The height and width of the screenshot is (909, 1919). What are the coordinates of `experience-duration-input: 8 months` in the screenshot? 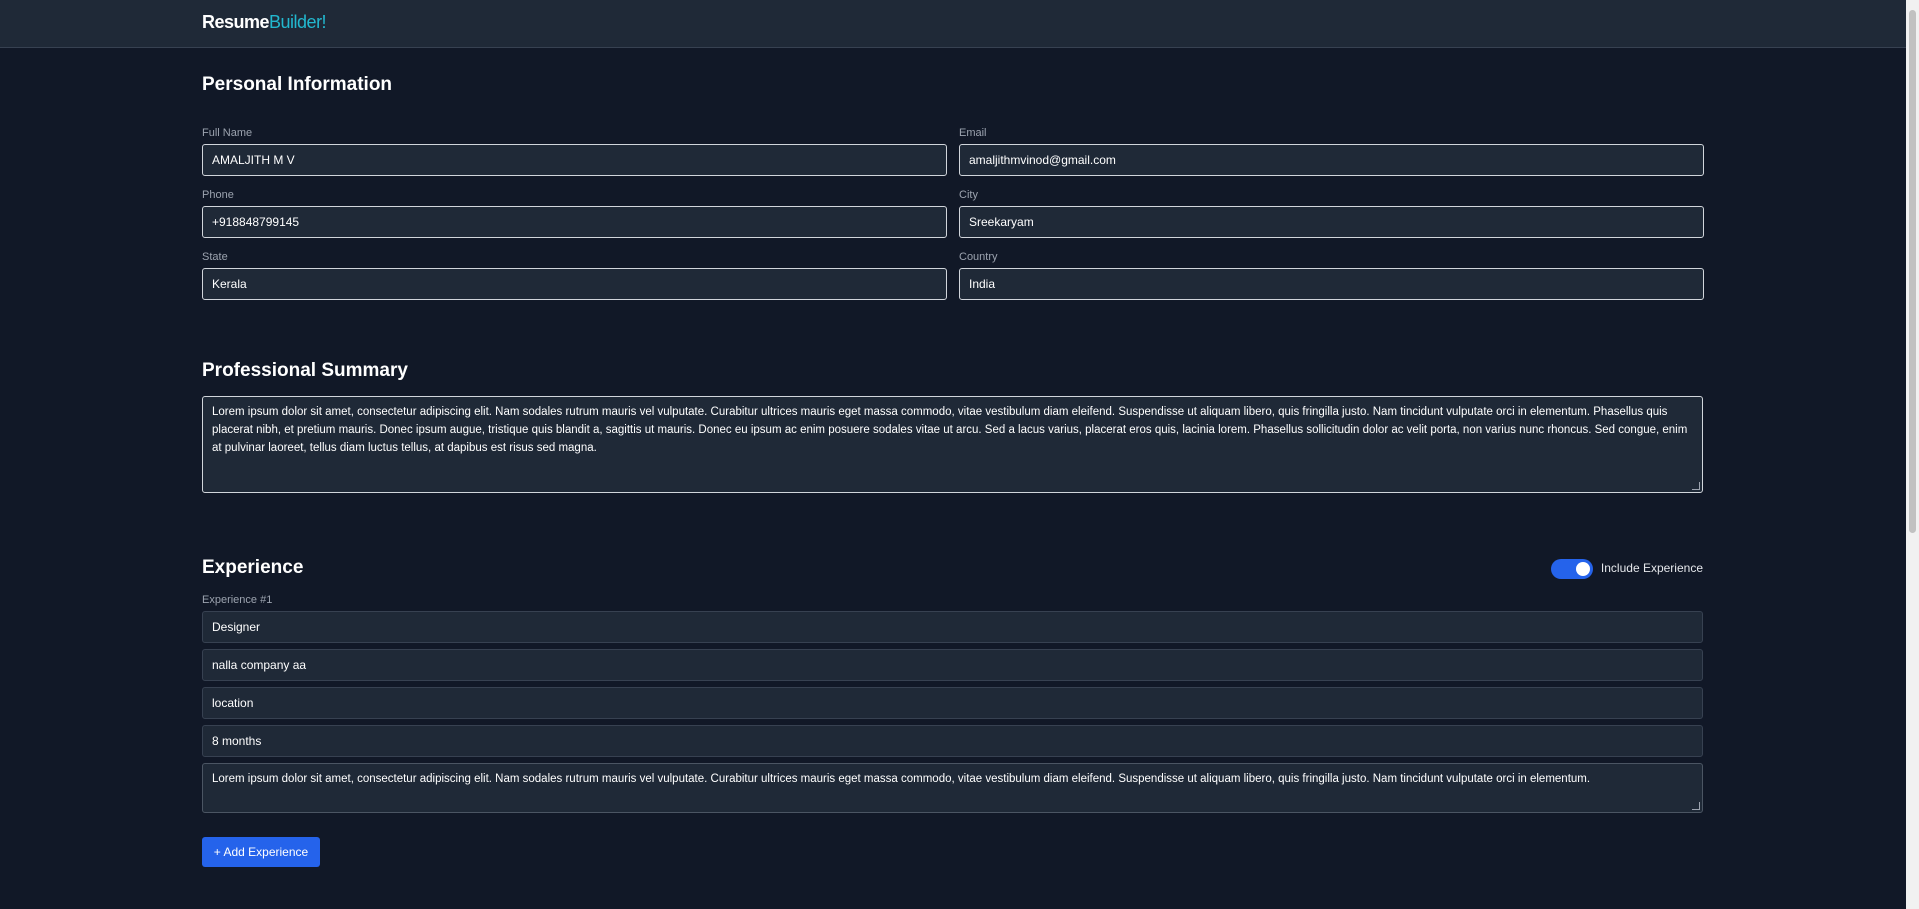 It's located at (952, 741).